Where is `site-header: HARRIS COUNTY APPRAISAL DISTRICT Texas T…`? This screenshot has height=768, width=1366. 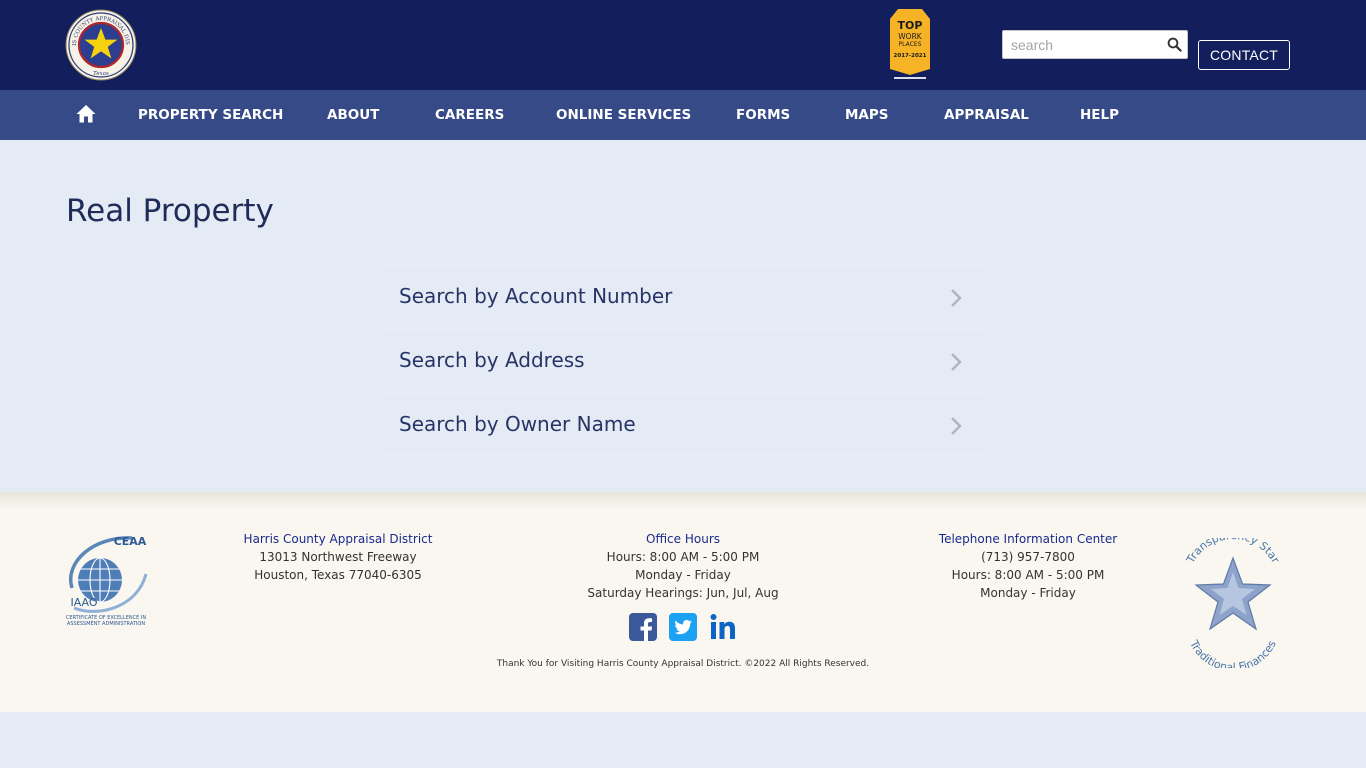
site-header: HARRIS COUNTY APPRAISAL DISTRICT Texas T… is located at coordinates (683, 45).